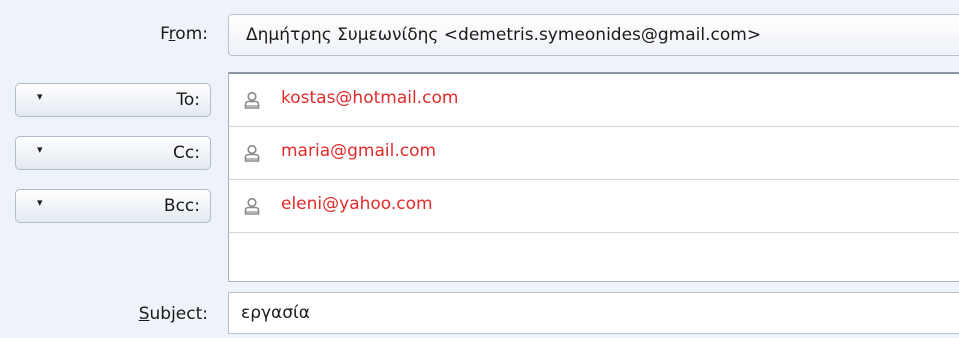 The image size is (959, 338). Describe the element at coordinates (594, 206) in the screenshot. I see `recipient-row-bcc: eleni@yahoo.com` at that location.